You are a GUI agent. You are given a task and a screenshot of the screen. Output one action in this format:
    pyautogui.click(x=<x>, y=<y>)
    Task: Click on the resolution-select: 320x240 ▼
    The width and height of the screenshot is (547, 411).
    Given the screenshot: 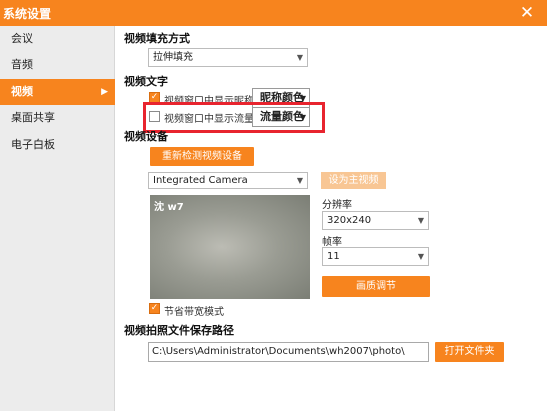 What is the action you would take?
    pyautogui.click(x=375, y=220)
    